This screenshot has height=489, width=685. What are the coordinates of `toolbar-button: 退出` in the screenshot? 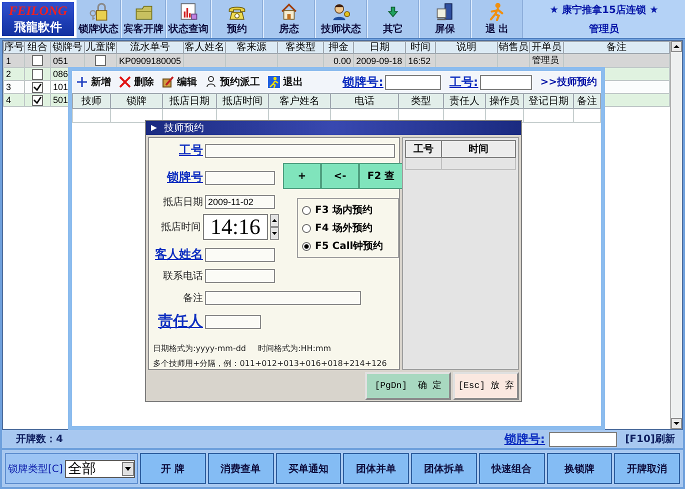 It's located at (285, 82).